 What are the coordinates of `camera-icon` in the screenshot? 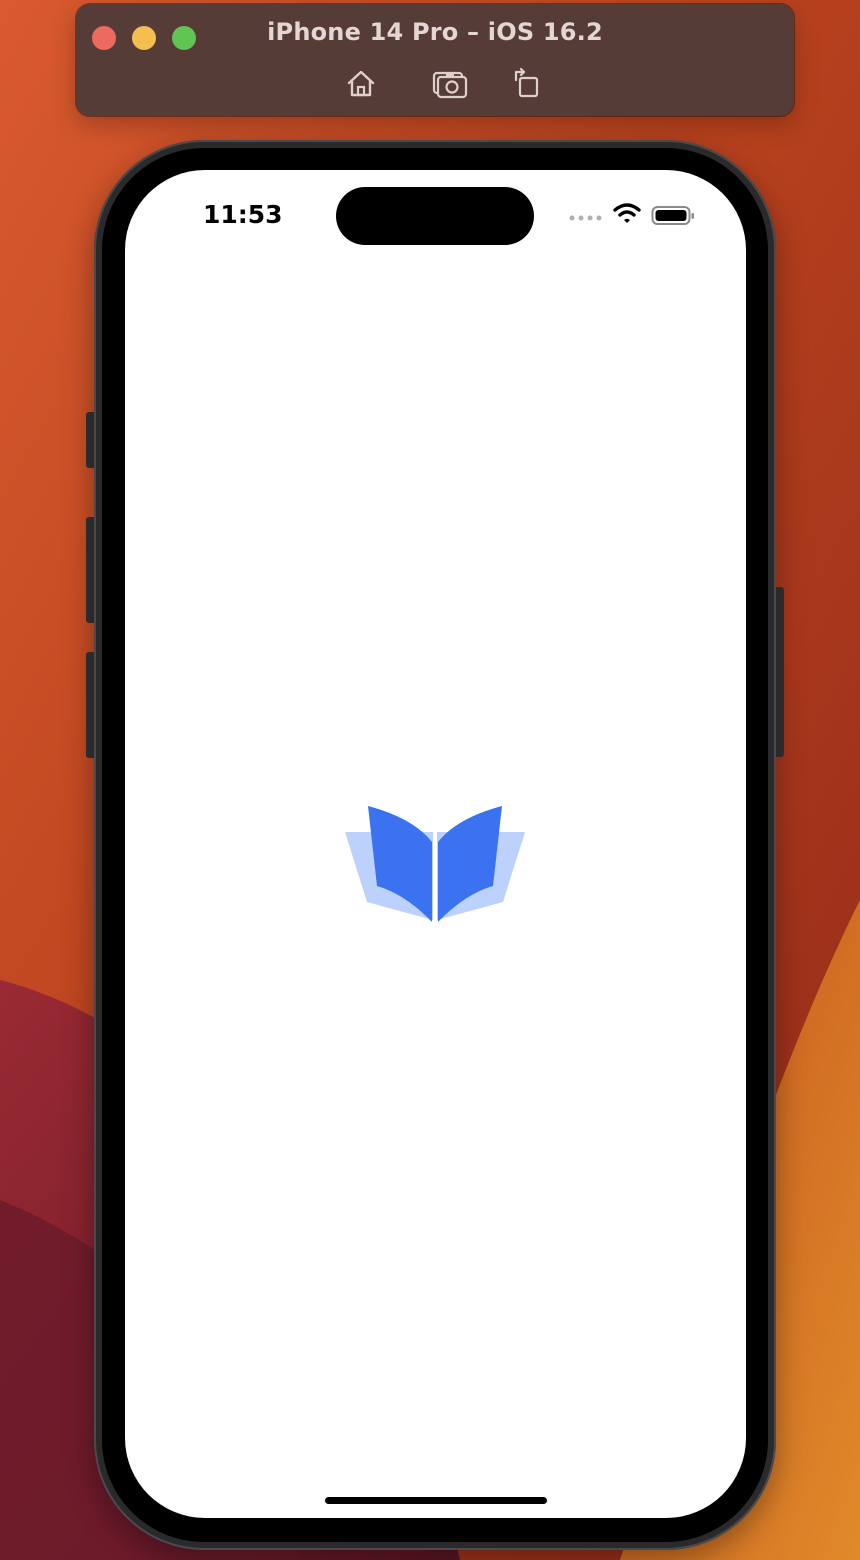 It's located at (450, 85).